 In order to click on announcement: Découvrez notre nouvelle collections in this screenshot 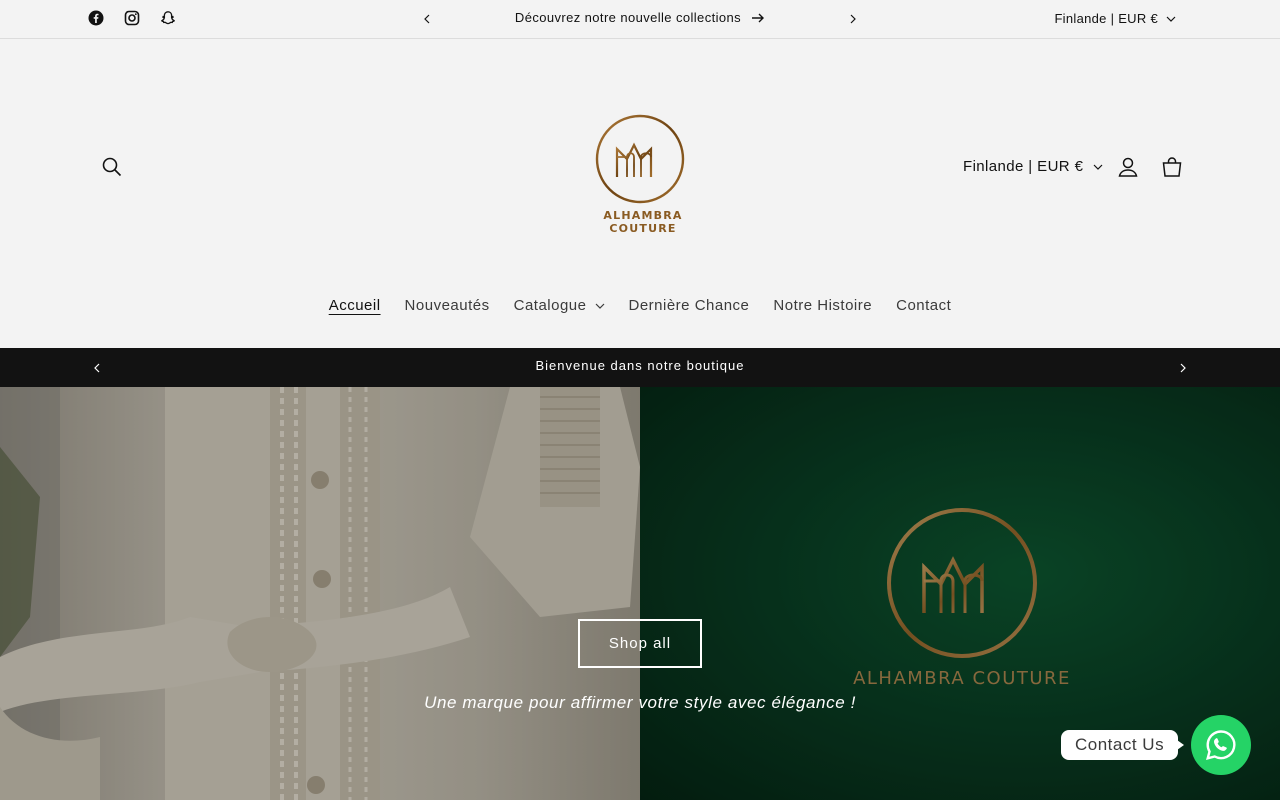, I will do `click(640, 17)`.